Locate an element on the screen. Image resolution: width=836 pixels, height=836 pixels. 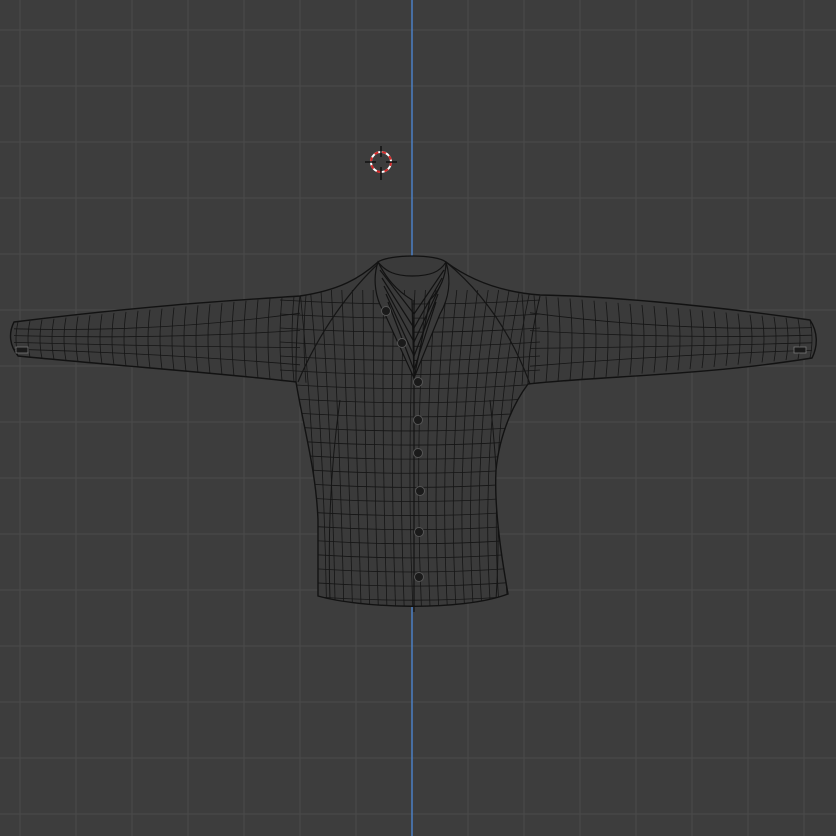
right-cuff-button is located at coordinates (800, 350).